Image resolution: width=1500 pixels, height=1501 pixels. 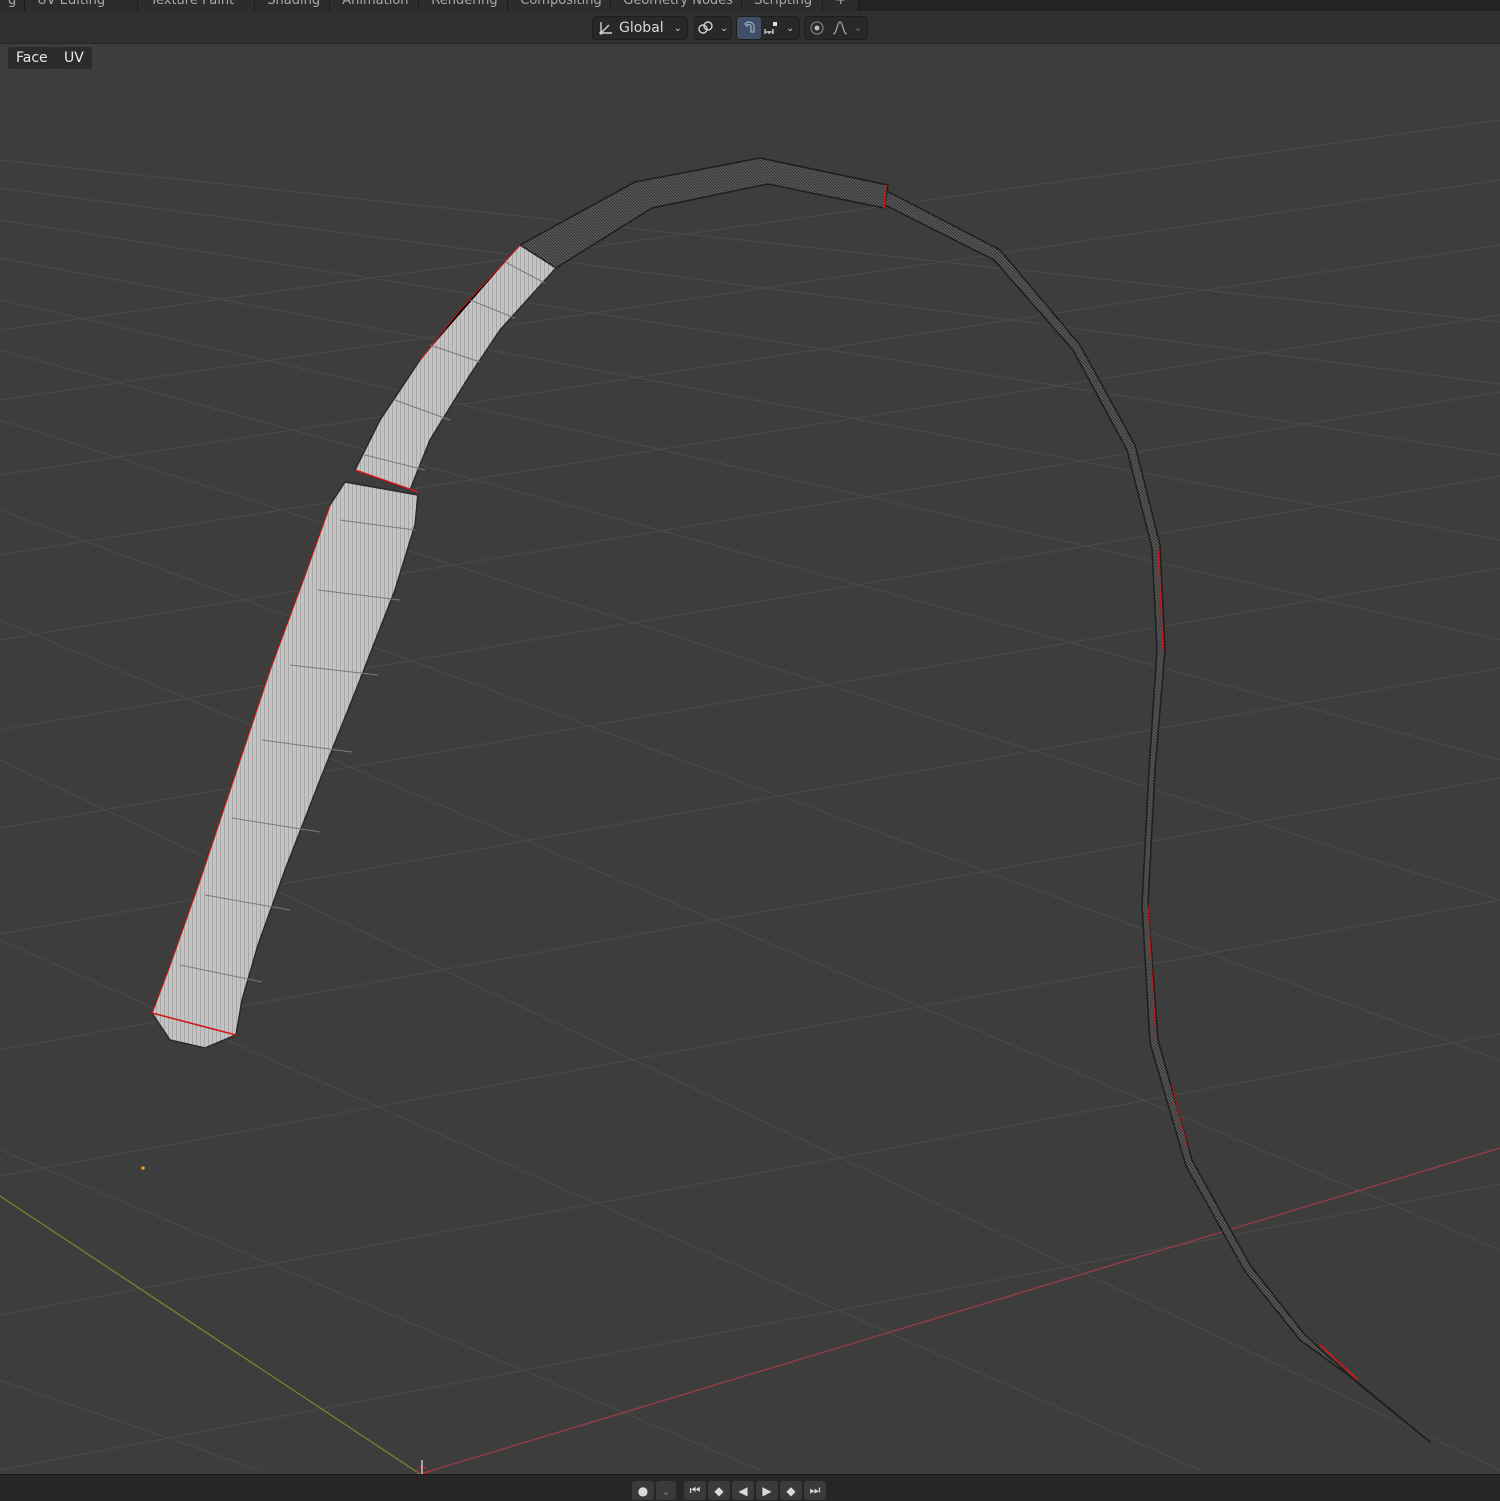 I want to click on tab-rendering: Rendering, so click(x=464, y=5).